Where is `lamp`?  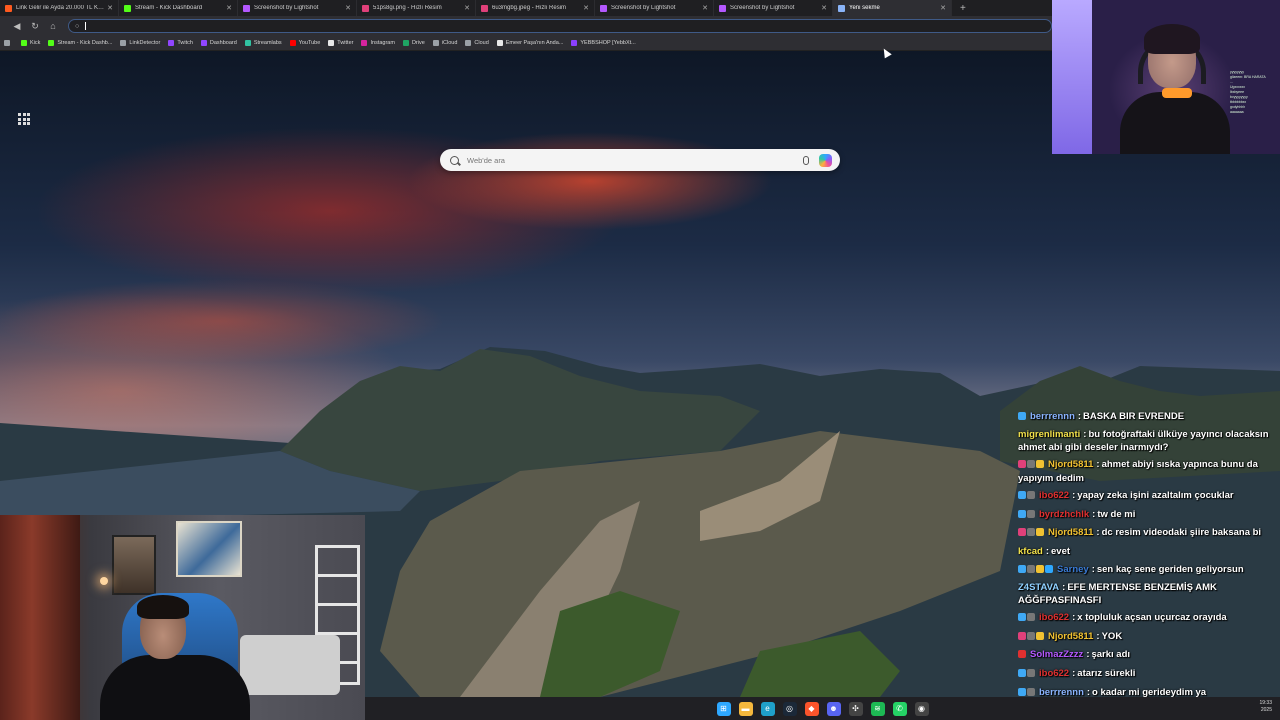
lamp is located at coordinates (104, 581).